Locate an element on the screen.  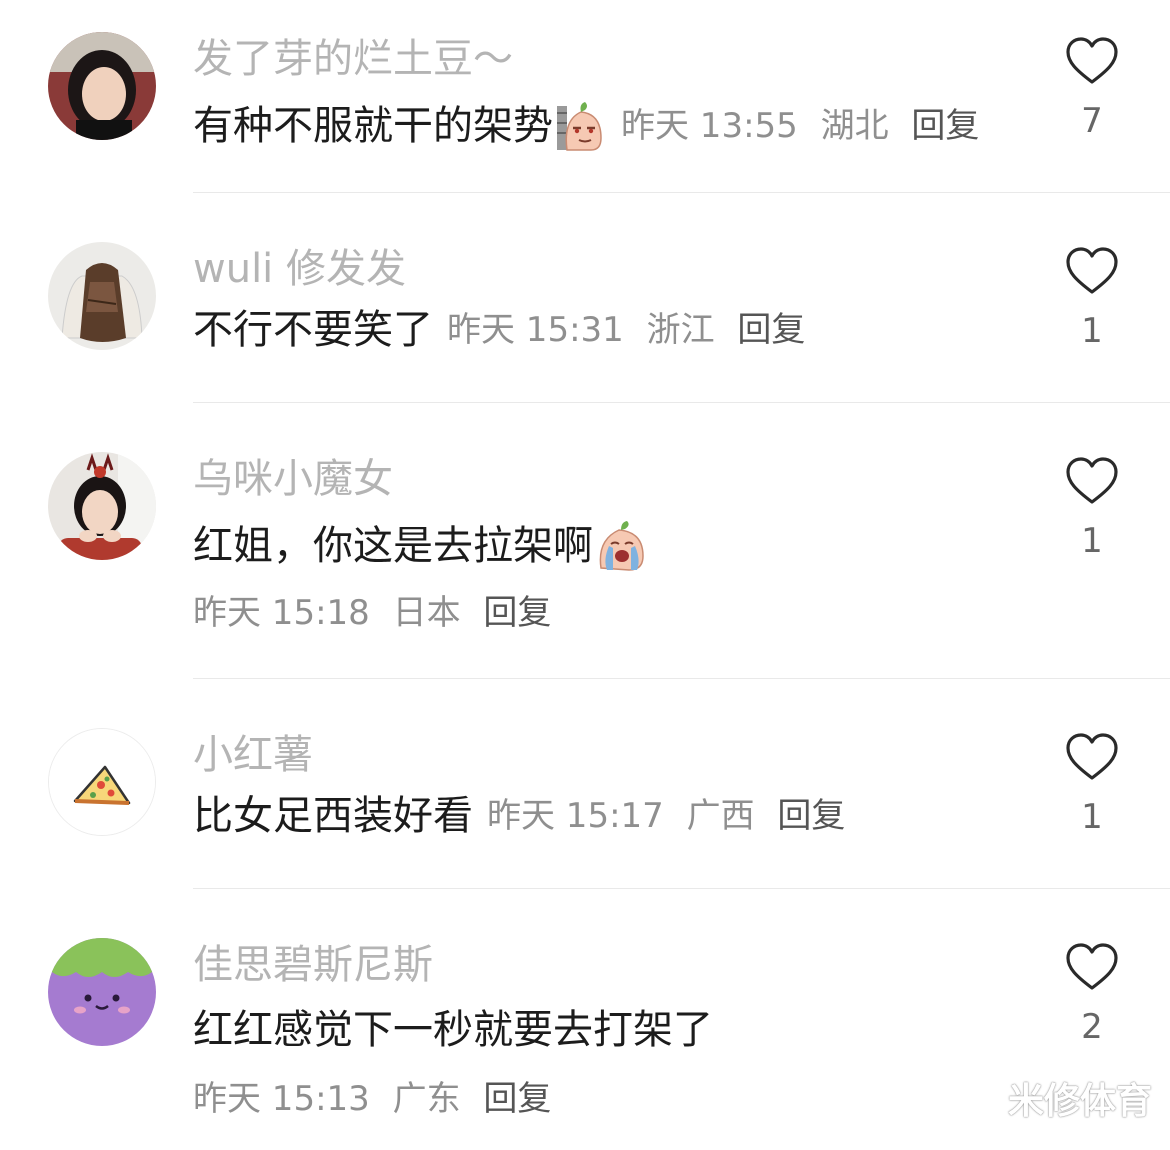
username: 佳思碧斯尼斯 is located at coordinates (313, 965).